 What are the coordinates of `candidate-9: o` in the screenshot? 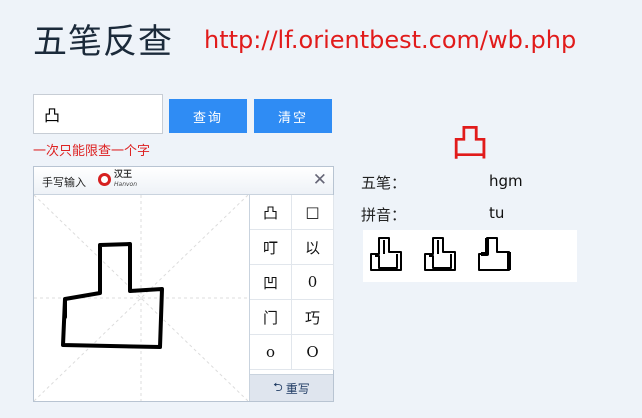 It's located at (271, 352).